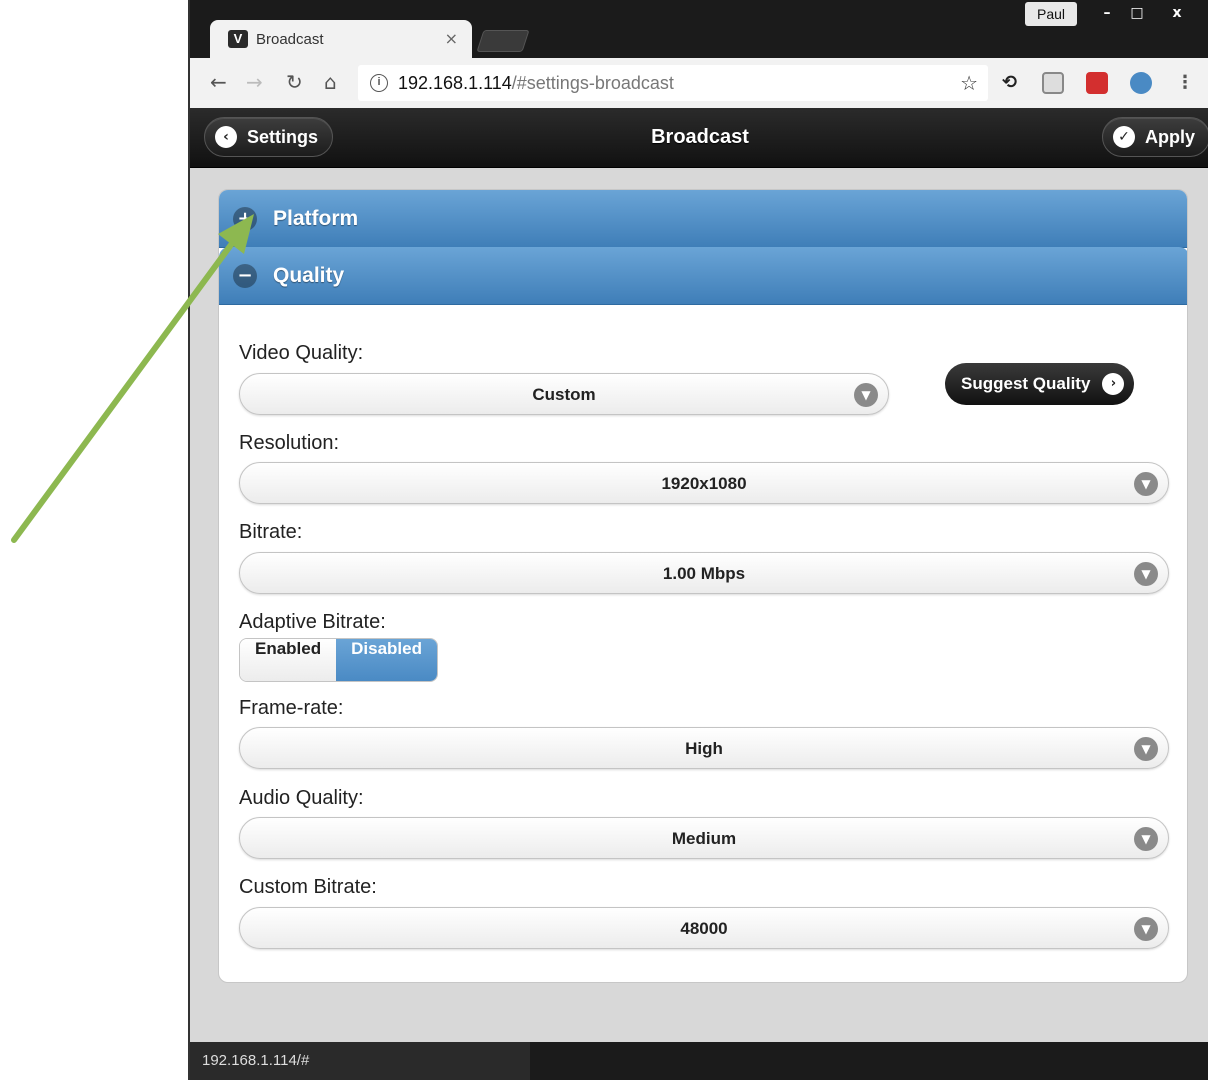 The height and width of the screenshot is (1080, 1208). Describe the element at coordinates (125, 389) in the screenshot. I see `annotation-arrow-shaft` at that location.